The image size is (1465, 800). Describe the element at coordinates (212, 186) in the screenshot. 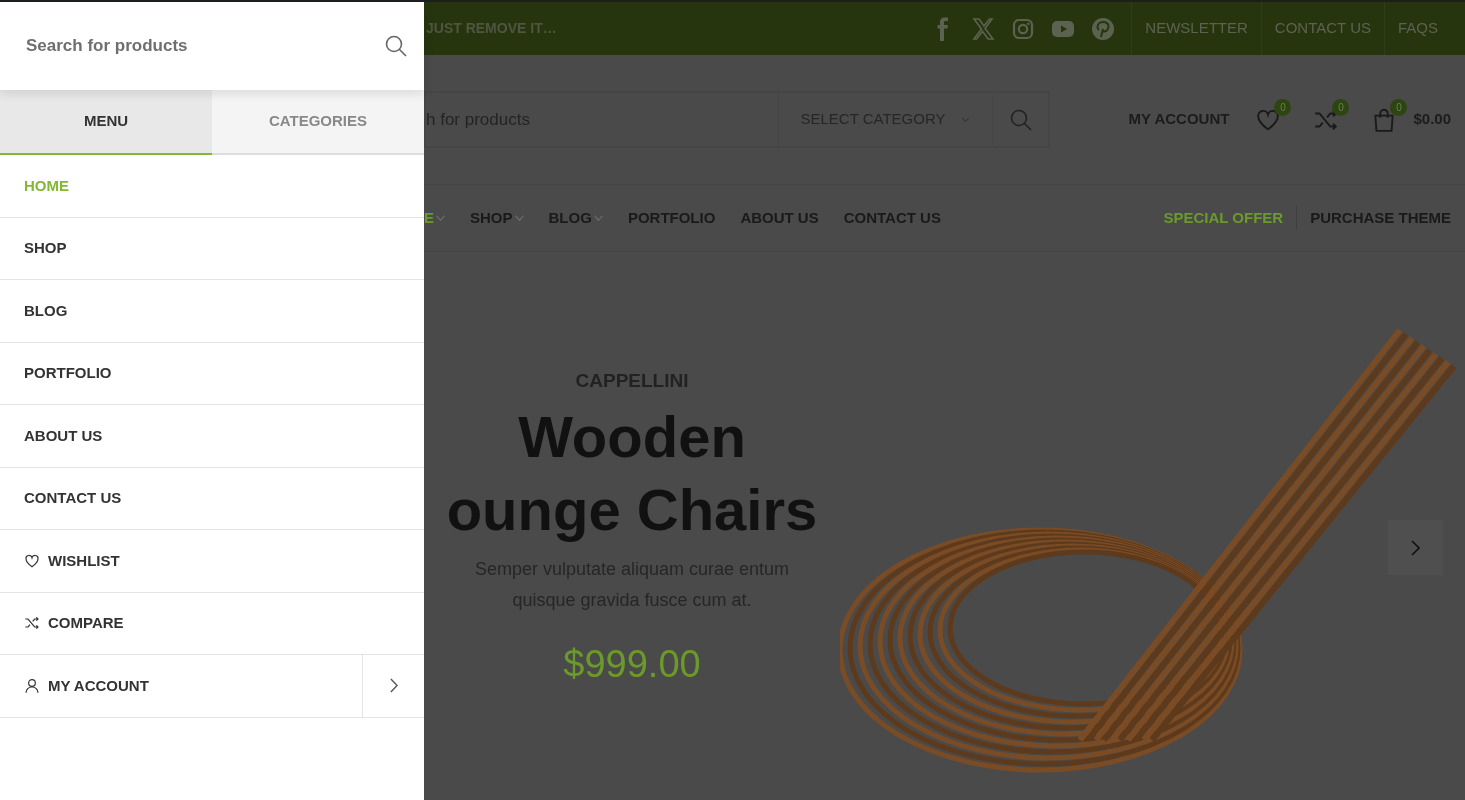

I see `menu-item: HOME` at that location.